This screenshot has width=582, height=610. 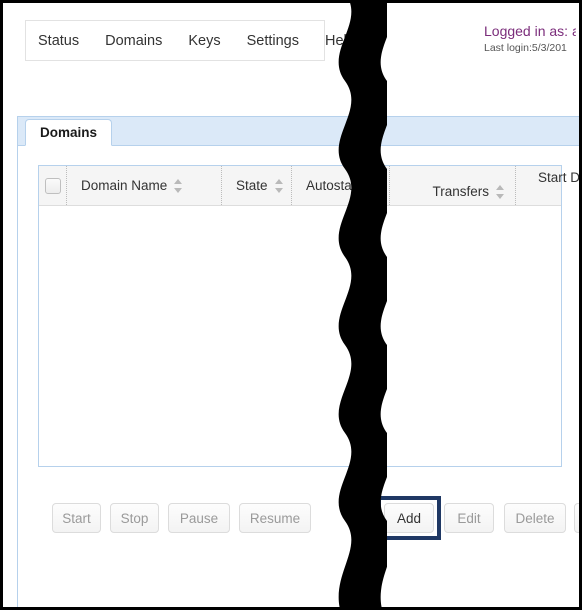 I want to click on add-button: Add, so click(x=409, y=518).